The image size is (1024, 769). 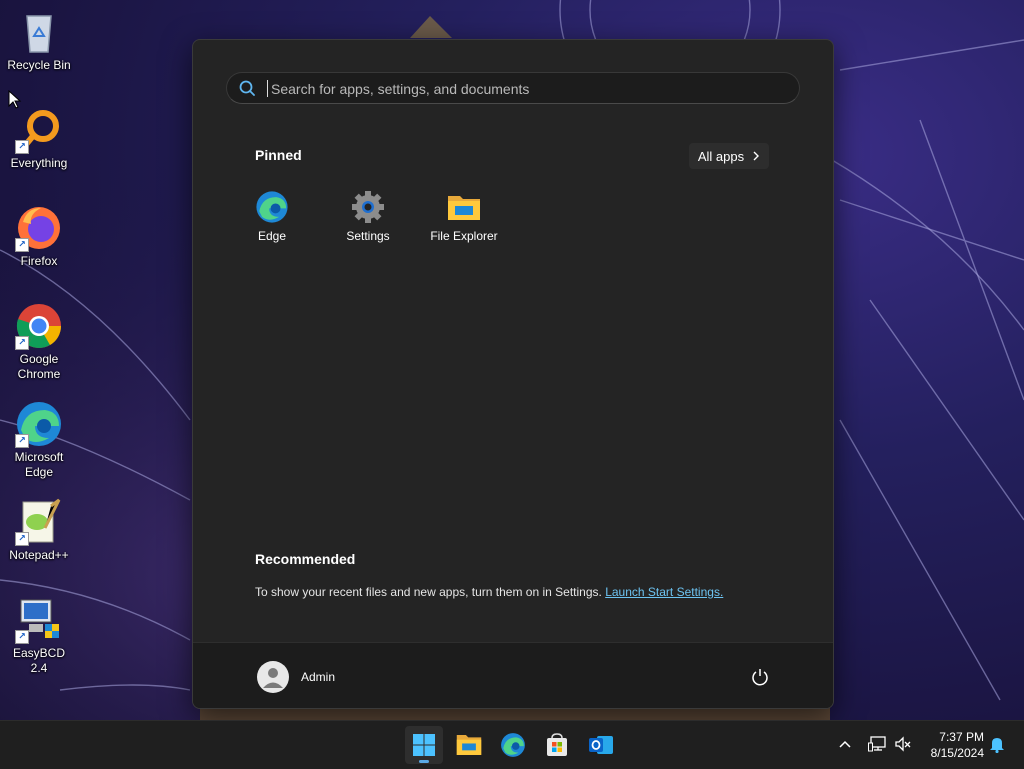 What do you see at coordinates (272, 236) in the screenshot?
I see `pinned-app-label: Edge` at bounding box center [272, 236].